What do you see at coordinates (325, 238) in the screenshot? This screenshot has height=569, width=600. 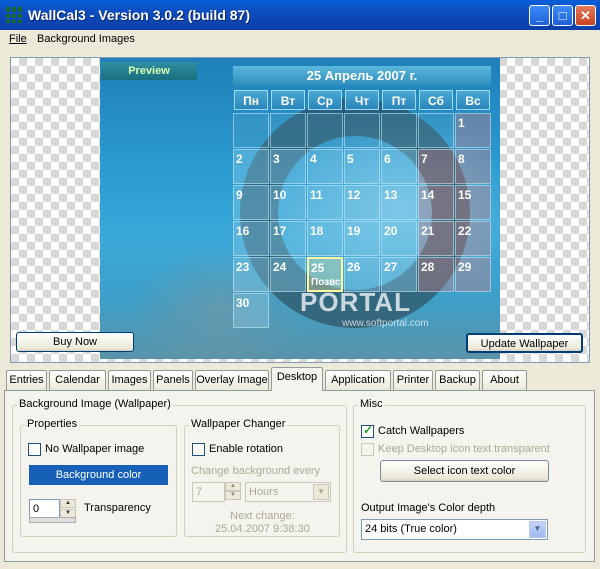 I see `calendar-day: 18` at bounding box center [325, 238].